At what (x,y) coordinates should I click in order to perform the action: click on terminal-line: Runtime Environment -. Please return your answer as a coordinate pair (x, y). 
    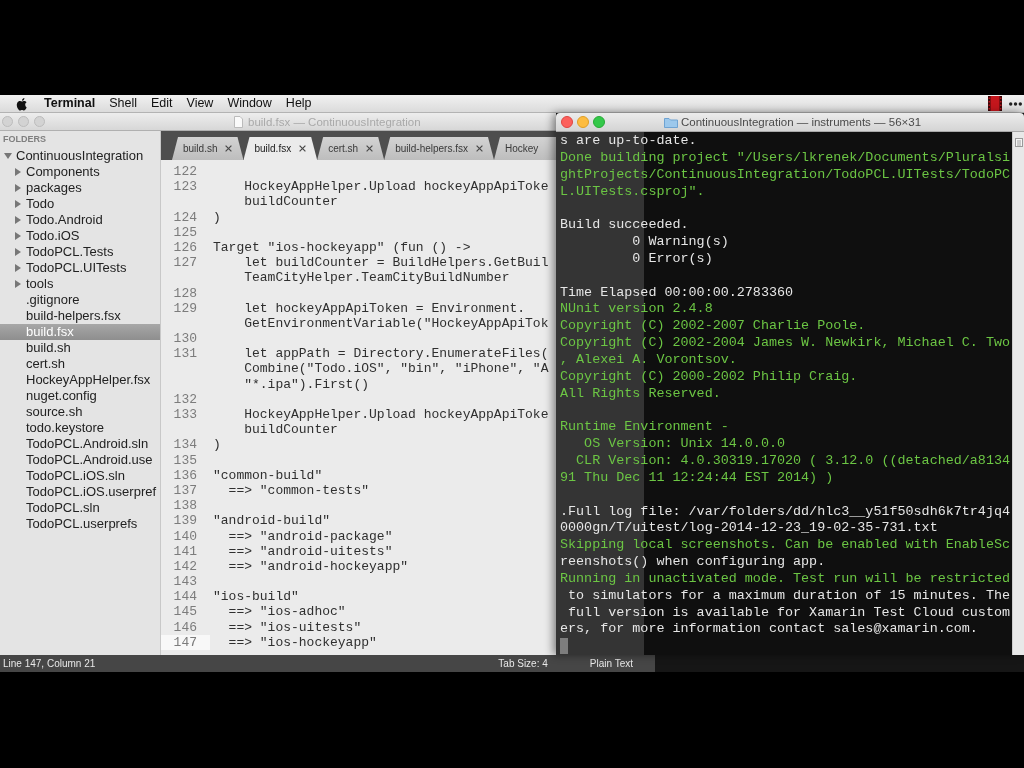
    Looking at the image, I should click on (644, 428).